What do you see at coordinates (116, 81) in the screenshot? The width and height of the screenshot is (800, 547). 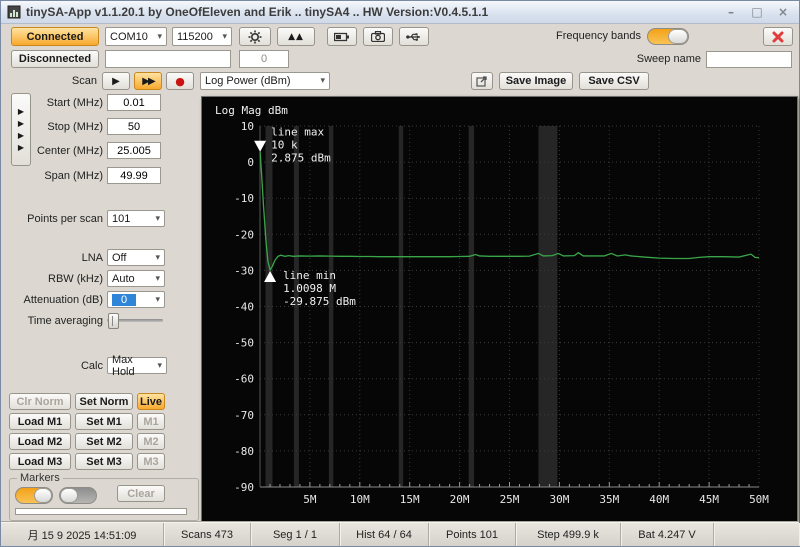 I see `scan-once-button: ▶` at bounding box center [116, 81].